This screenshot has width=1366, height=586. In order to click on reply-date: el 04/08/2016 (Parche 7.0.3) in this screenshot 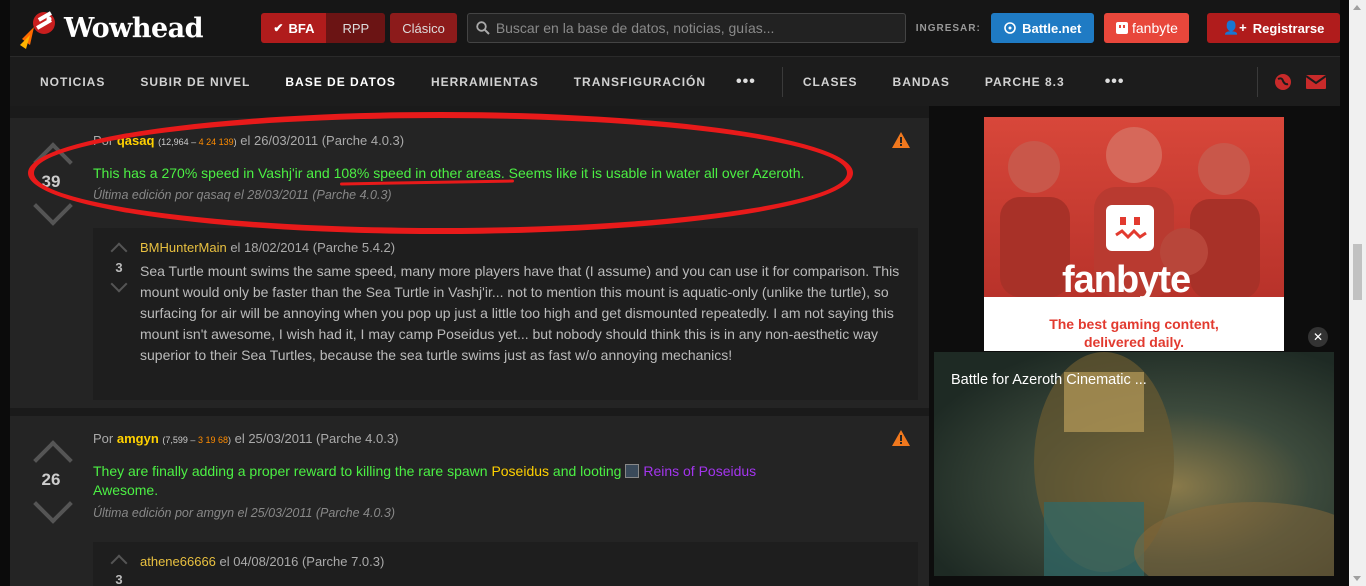, I will do `click(302, 561)`.